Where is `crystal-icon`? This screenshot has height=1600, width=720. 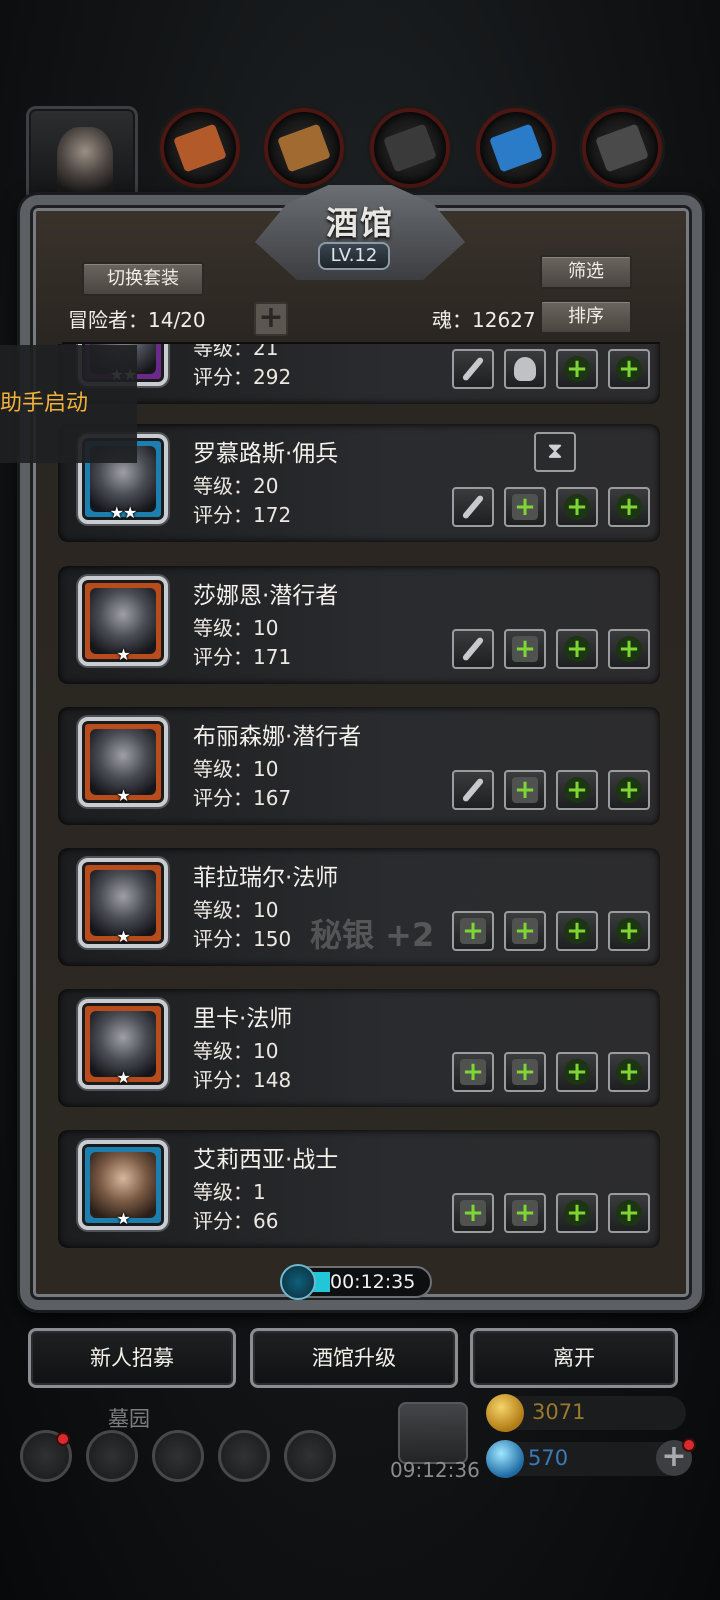
crystal-icon is located at coordinates (516, 148).